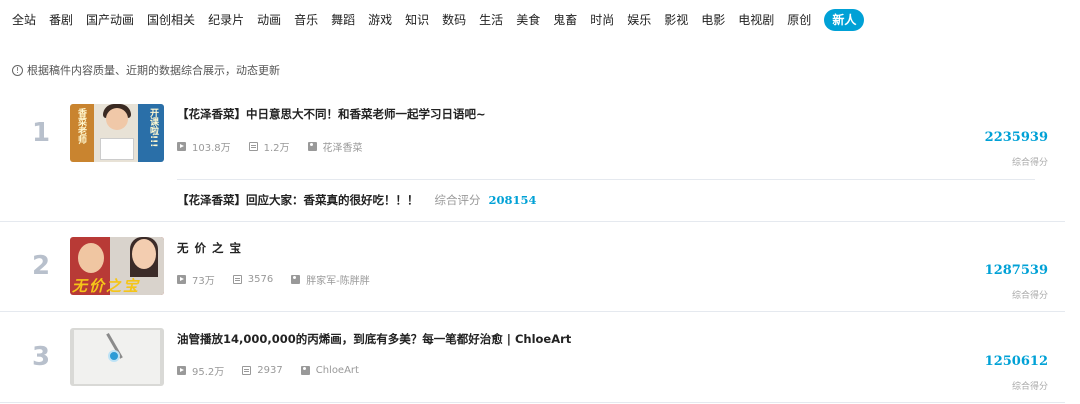  Describe the element at coordinates (454, 20) in the screenshot. I see `tab-digital: 数码` at that location.